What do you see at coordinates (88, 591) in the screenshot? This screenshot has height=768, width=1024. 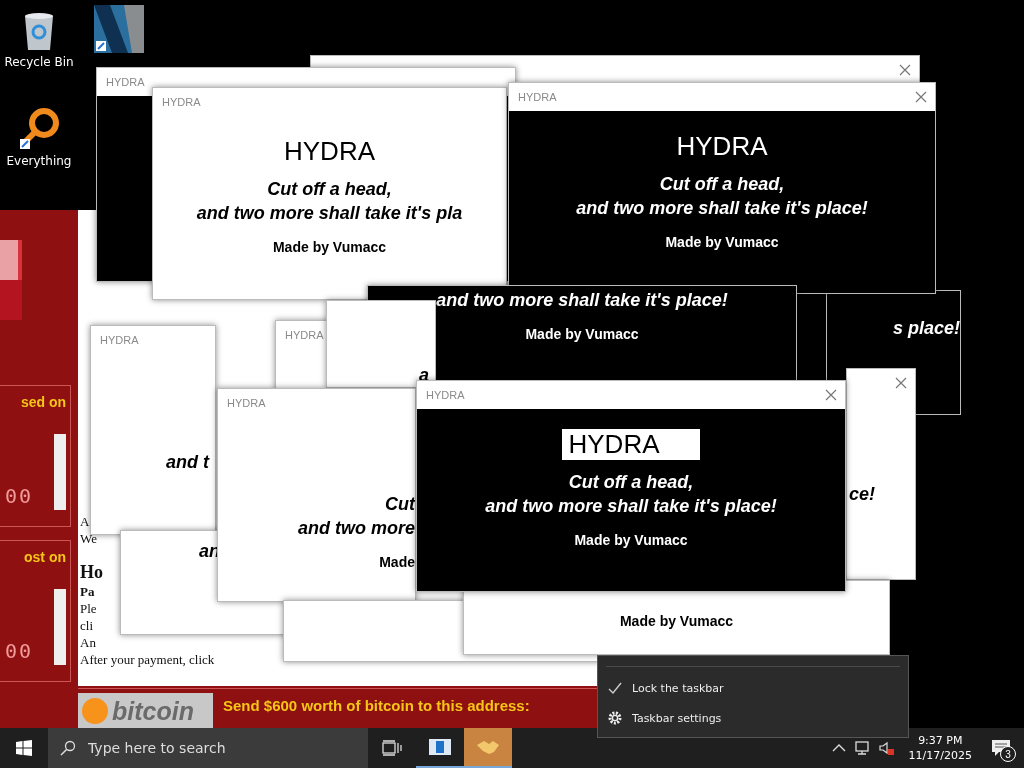 I see `instruction-text: Pa` at bounding box center [88, 591].